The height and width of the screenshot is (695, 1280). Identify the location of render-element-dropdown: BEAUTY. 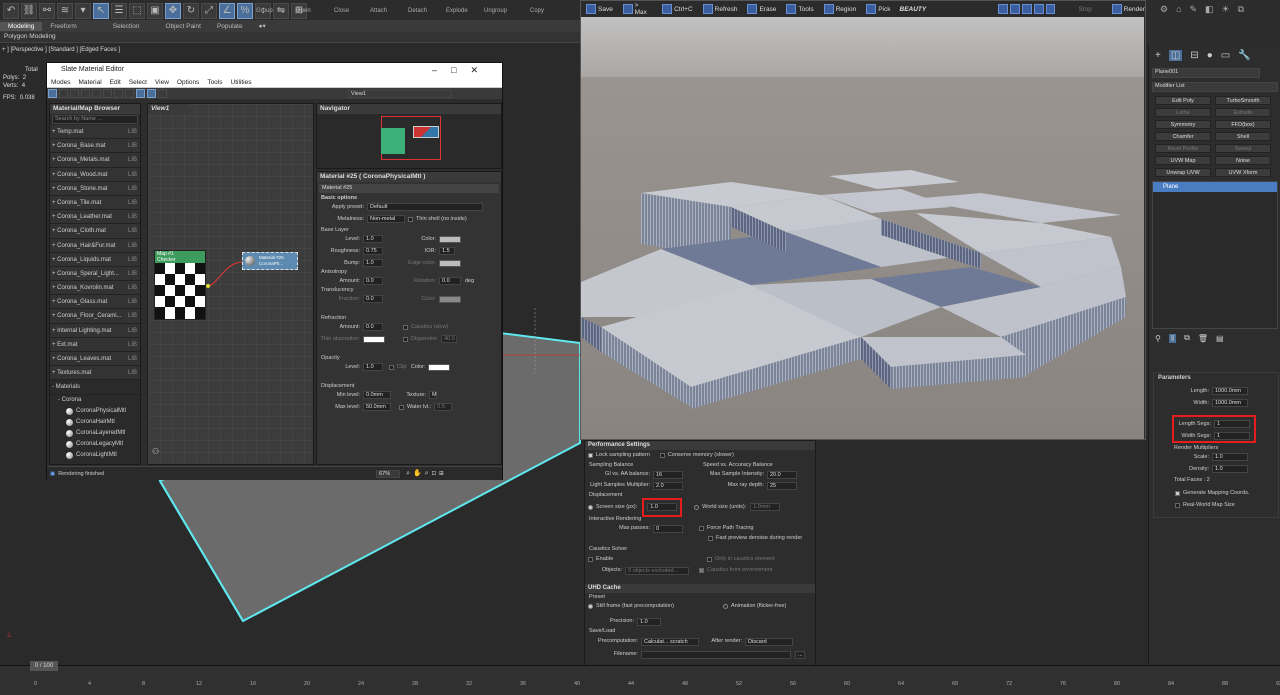
(949, 9).